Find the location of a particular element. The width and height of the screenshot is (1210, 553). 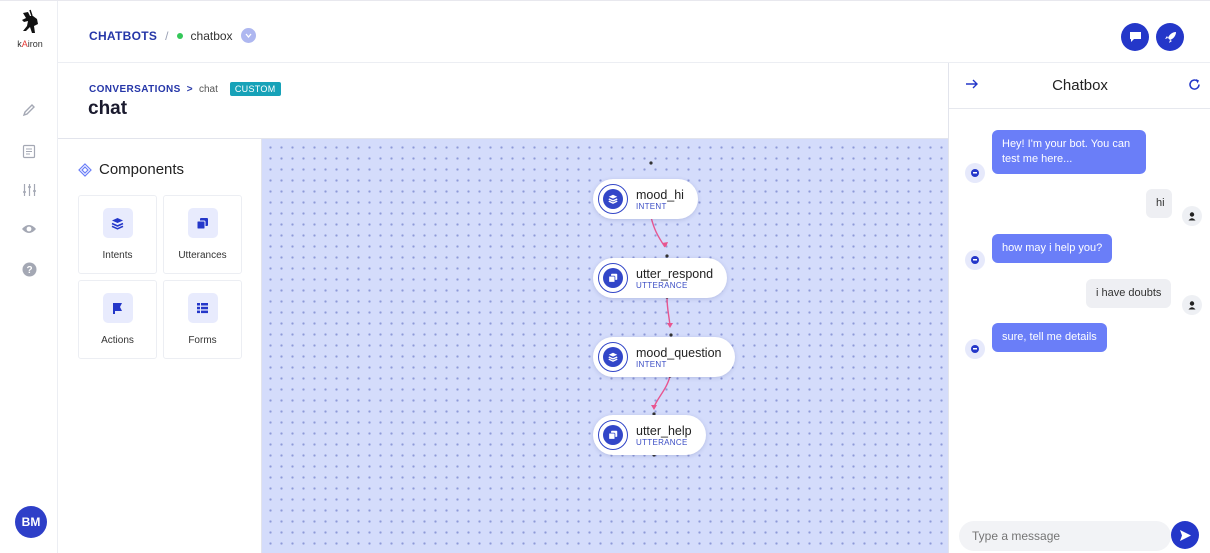

message-input is located at coordinates (1065, 536).